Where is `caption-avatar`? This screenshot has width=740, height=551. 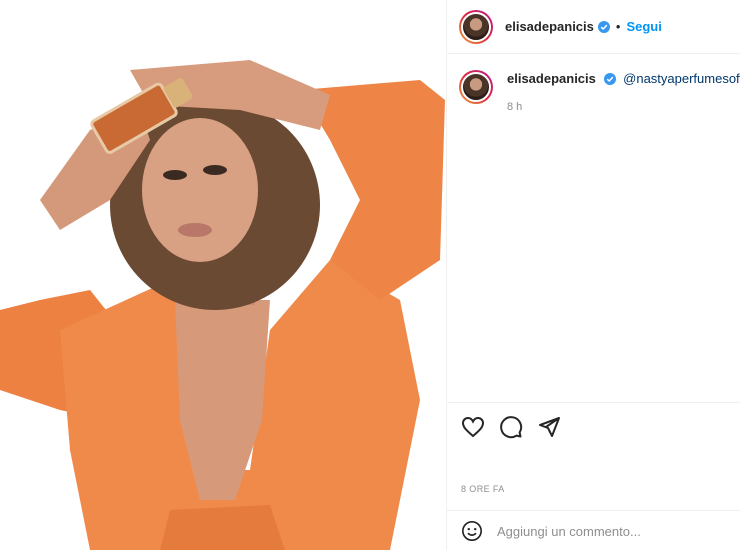 caption-avatar is located at coordinates (476, 87).